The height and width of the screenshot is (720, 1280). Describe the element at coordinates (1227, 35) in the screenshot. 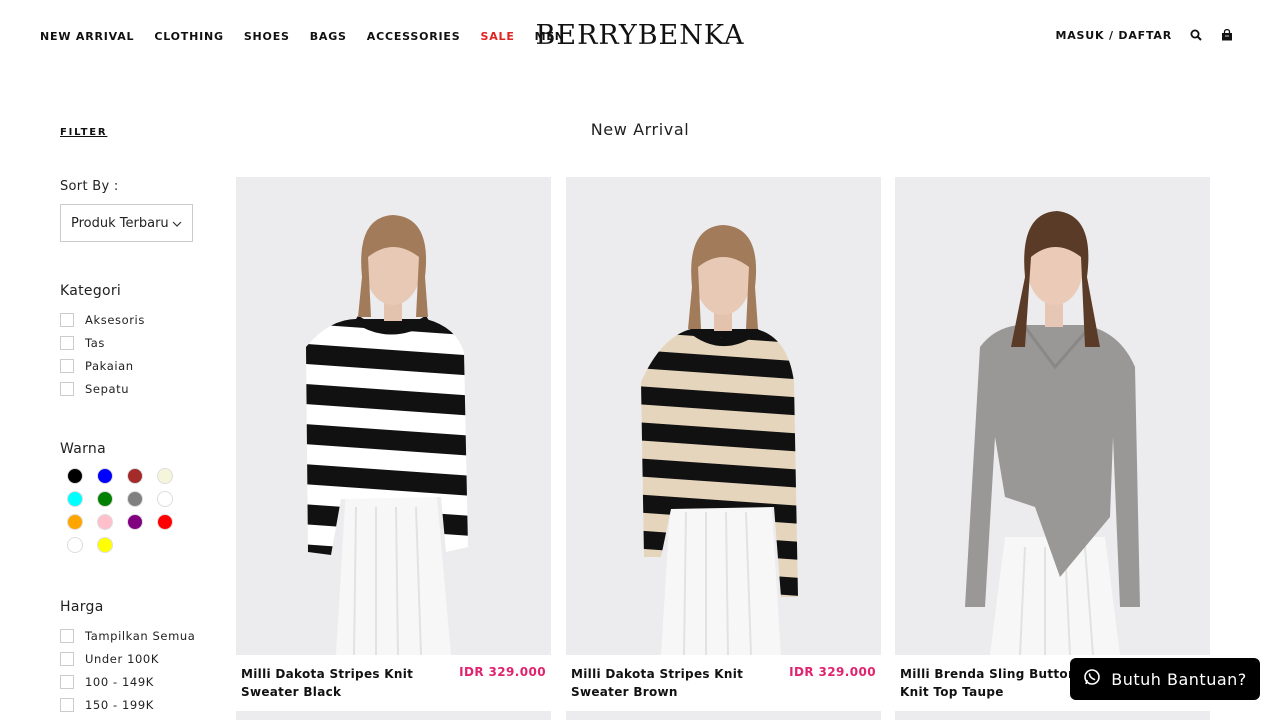

I see `shopping-bag-icon` at that location.